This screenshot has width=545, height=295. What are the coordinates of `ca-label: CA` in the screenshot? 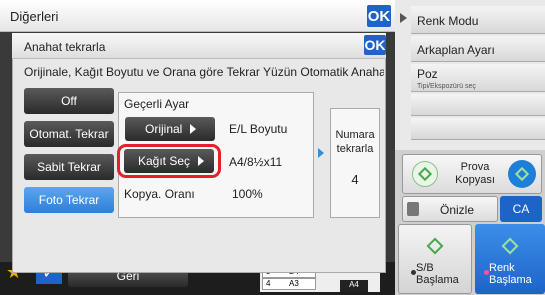 It's located at (521, 209).